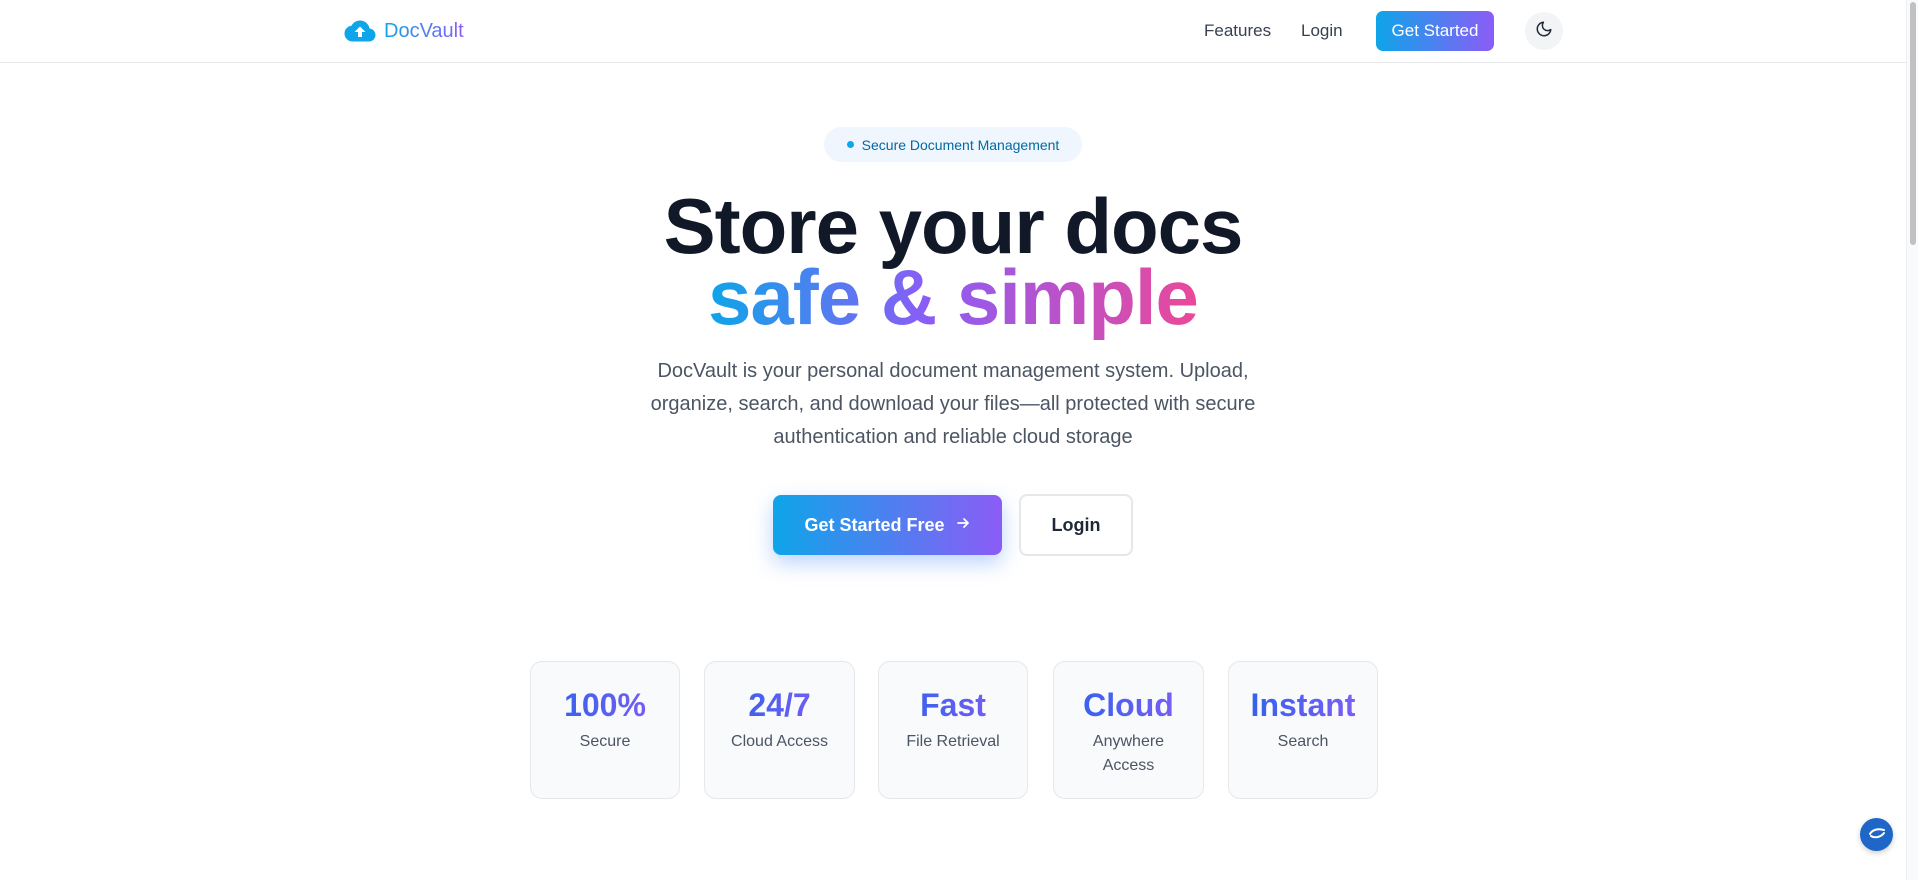 Image resolution: width=1918 pixels, height=880 pixels. Describe the element at coordinates (779, 705) in the screenshot. I see `stat-value: 24/7` at that location.